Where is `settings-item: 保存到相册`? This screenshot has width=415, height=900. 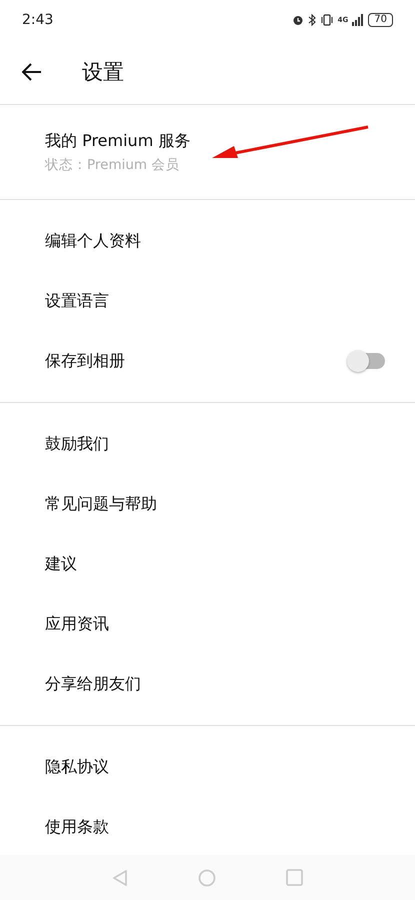
settings-item: 保存到相册 is located at coordinates (207, 361).